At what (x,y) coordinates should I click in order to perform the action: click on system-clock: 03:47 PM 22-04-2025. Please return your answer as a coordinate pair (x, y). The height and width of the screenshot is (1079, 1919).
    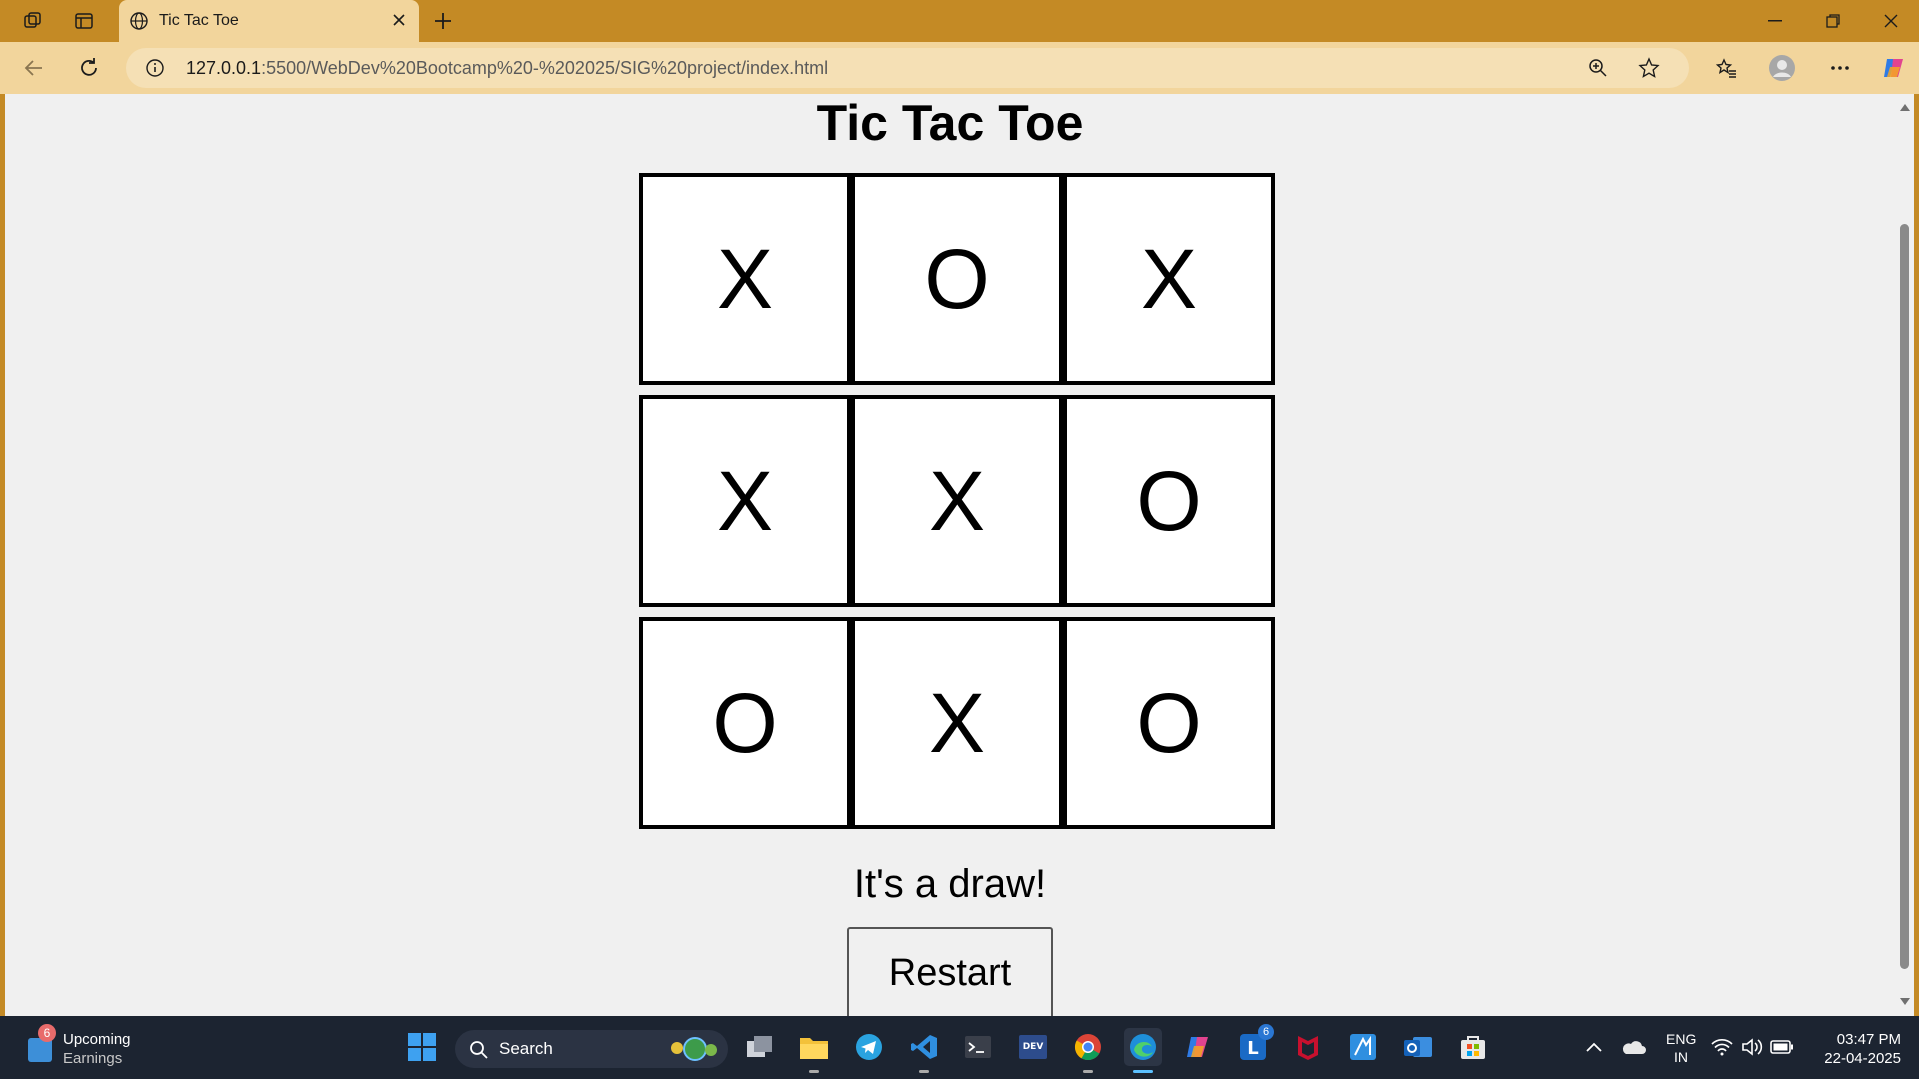
    Looking at the image, I should click on (1856, 1049).